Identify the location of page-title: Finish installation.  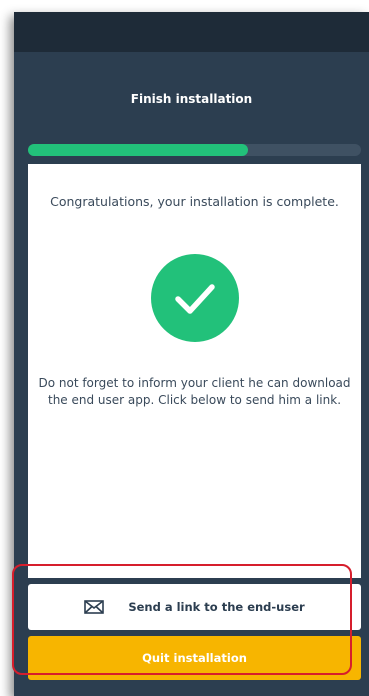
(191, 99).